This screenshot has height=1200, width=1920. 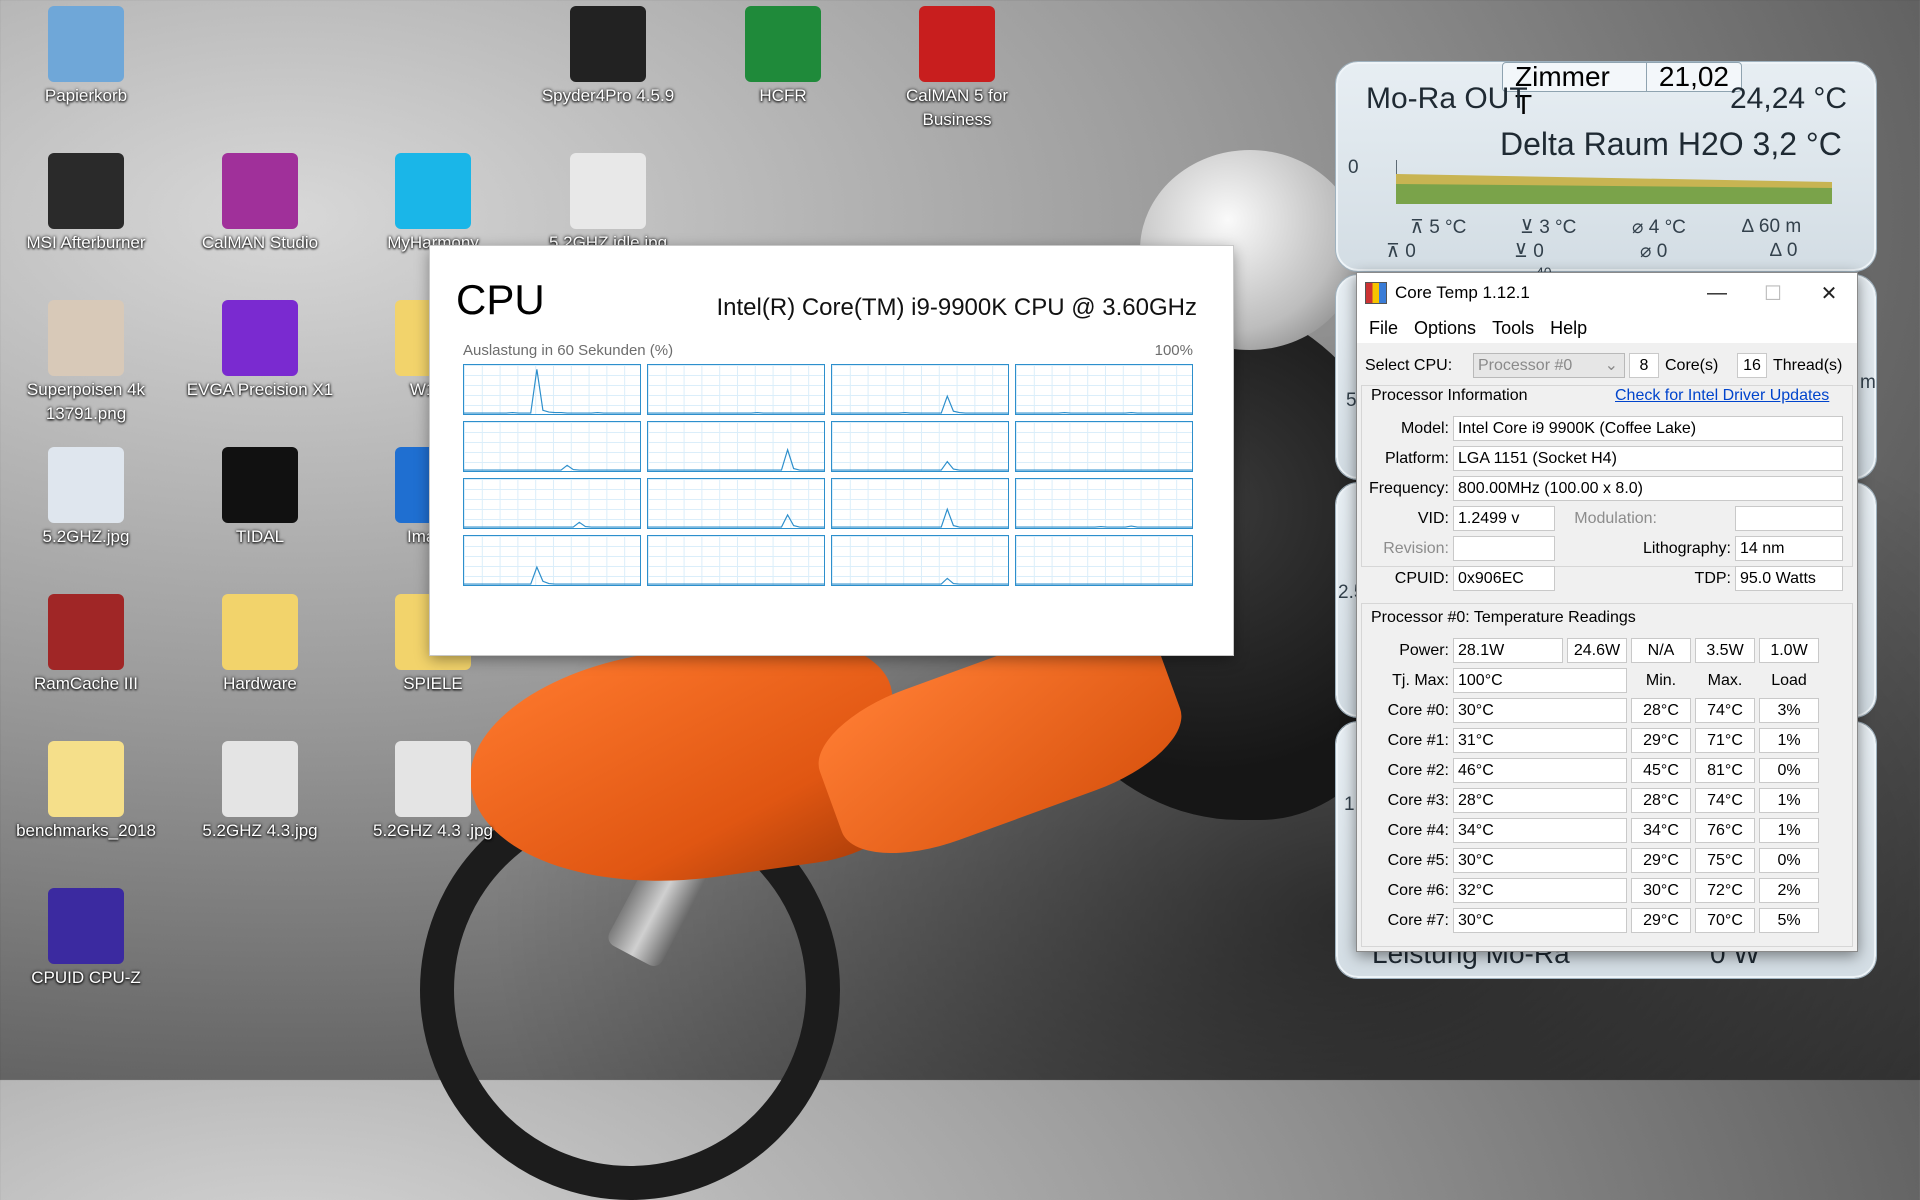 I want to click on core-label: Core #1:, so click(x=1403, y=740).